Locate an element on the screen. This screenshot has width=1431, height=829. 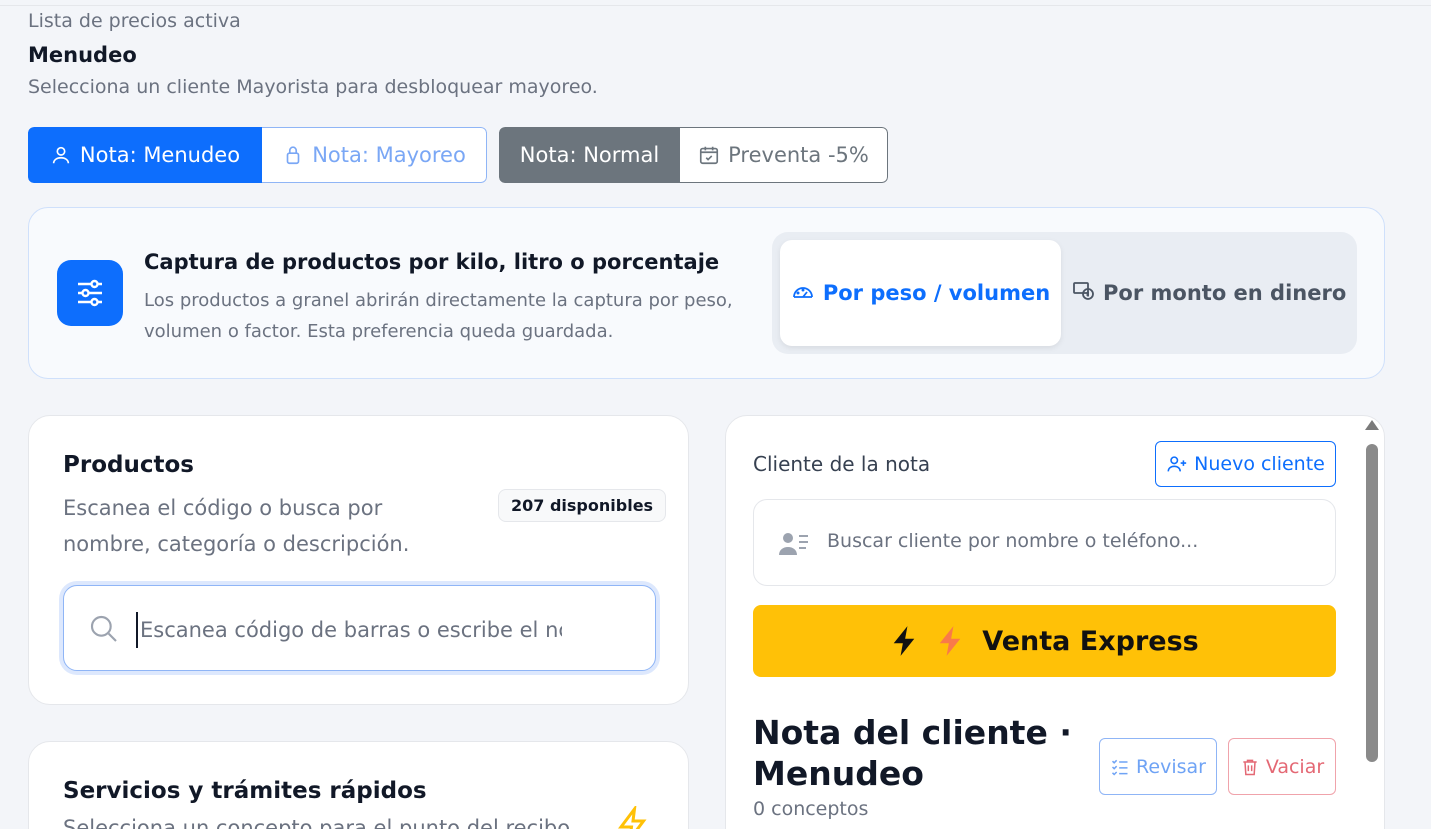
capture-mode-toggle: Por peso / volumen Por monto en dinero is located at coordinates (1064, 293).